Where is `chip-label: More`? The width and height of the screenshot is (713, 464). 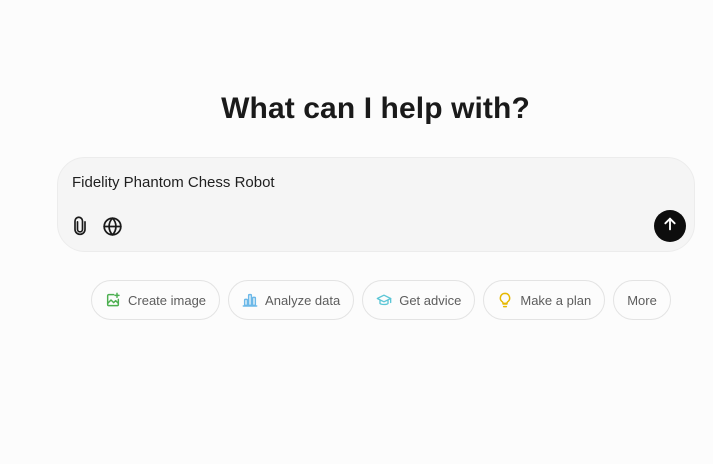 chip-label: More is located at coordinates (642, 300).